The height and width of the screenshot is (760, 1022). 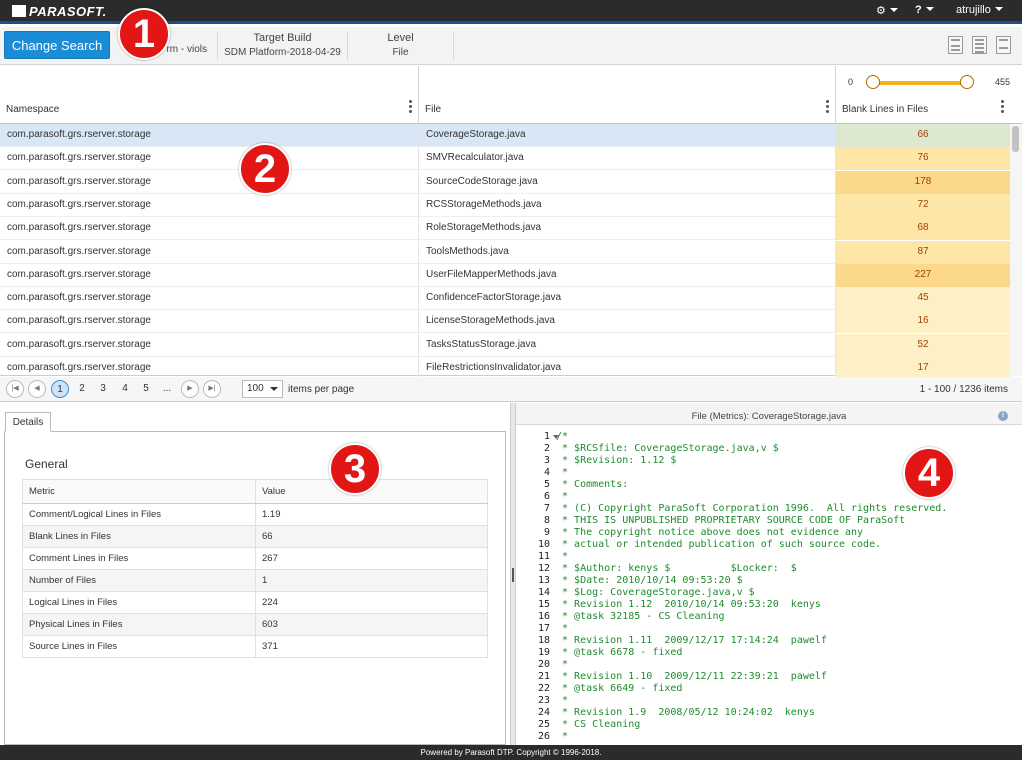 What do you see at coordinates (513, 575) in the screenshot?
I see `splitter-grip` at bounding box center [513, 575].